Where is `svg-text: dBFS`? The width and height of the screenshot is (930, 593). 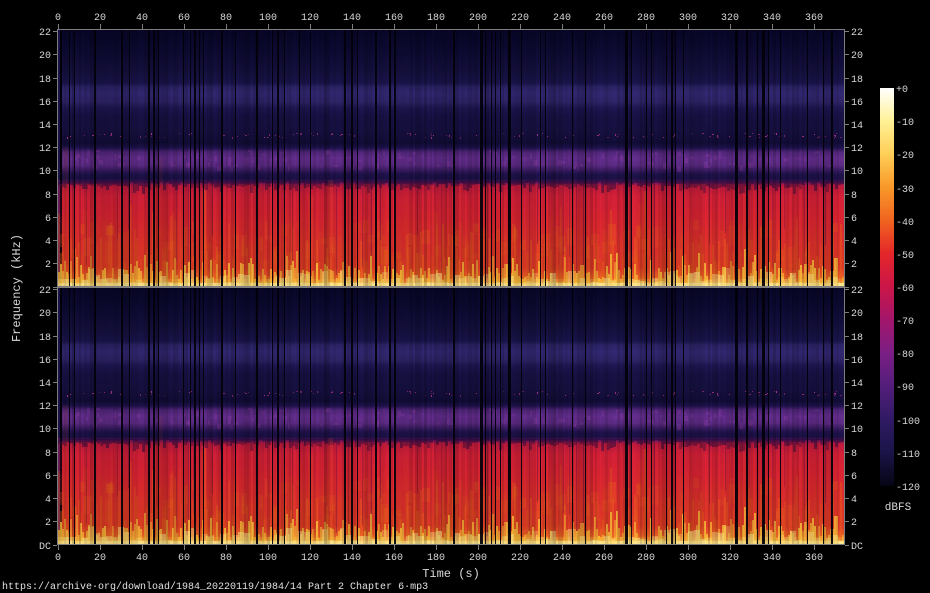 svg-text: dBFS is located at coordinates (898, 508).